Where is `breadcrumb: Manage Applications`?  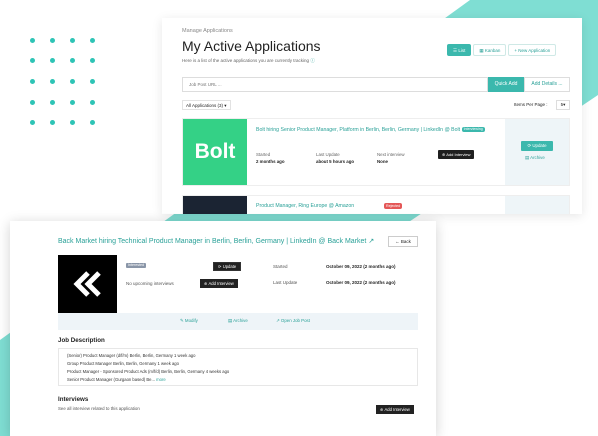 breadcrumb: Manage Applications is located at coordinates (207, 31).